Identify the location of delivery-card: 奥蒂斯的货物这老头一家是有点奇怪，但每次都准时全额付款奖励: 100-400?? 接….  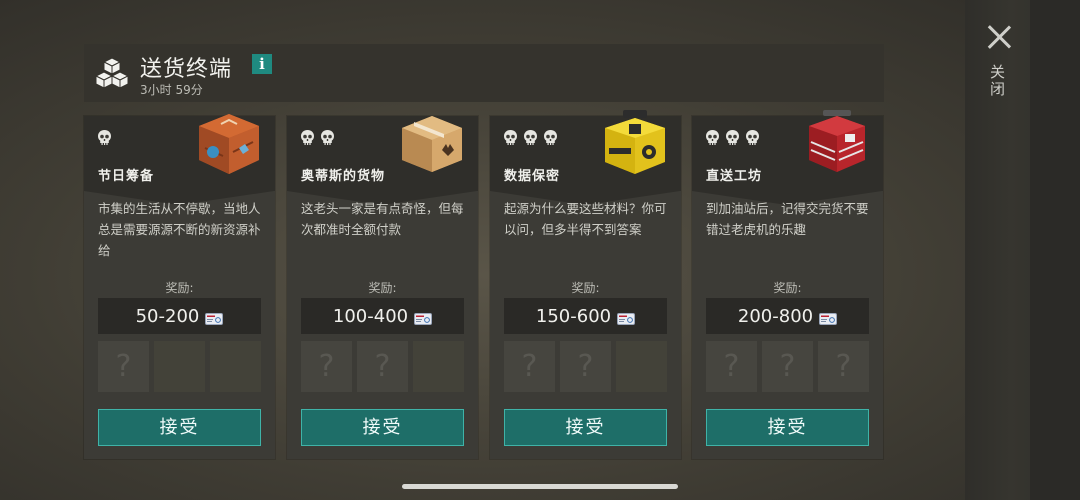
(382, 287).